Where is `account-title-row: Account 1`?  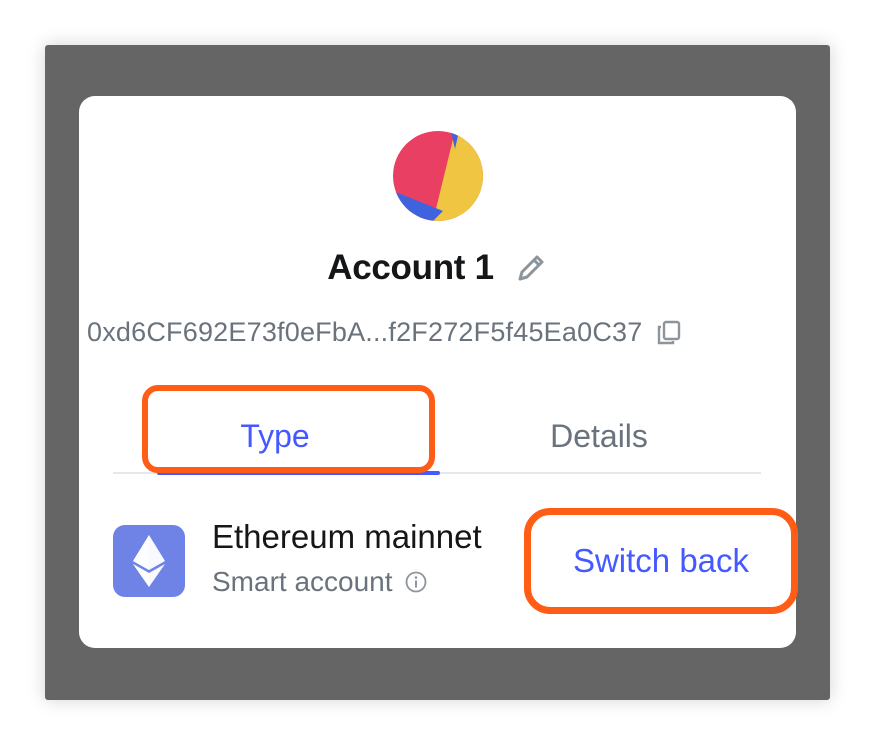
account-title-row: Account 1 is located at coordinates (437, 268).